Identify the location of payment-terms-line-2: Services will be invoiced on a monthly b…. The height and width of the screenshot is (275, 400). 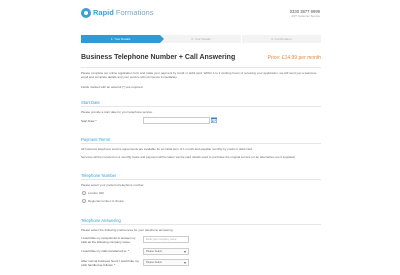
(188, 157).